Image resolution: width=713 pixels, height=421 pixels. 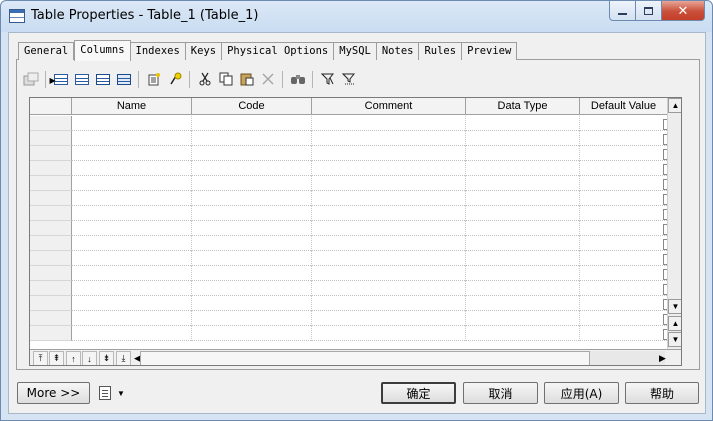 I want to click on menu-button: ▼, so click(x=115, y=393).